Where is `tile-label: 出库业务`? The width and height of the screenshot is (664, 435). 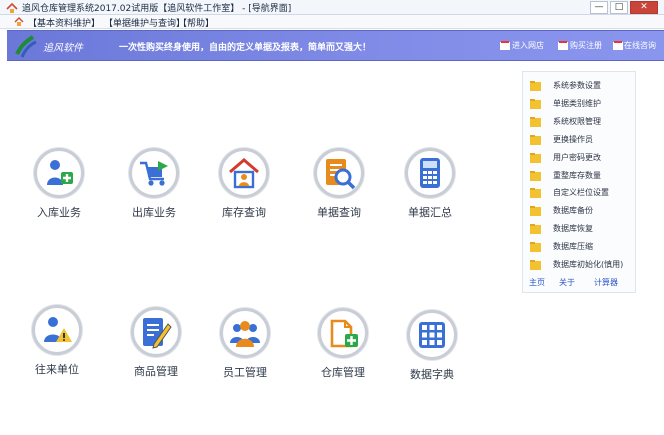
tile-label: 出库业务 is located at coordinates (154, 212).